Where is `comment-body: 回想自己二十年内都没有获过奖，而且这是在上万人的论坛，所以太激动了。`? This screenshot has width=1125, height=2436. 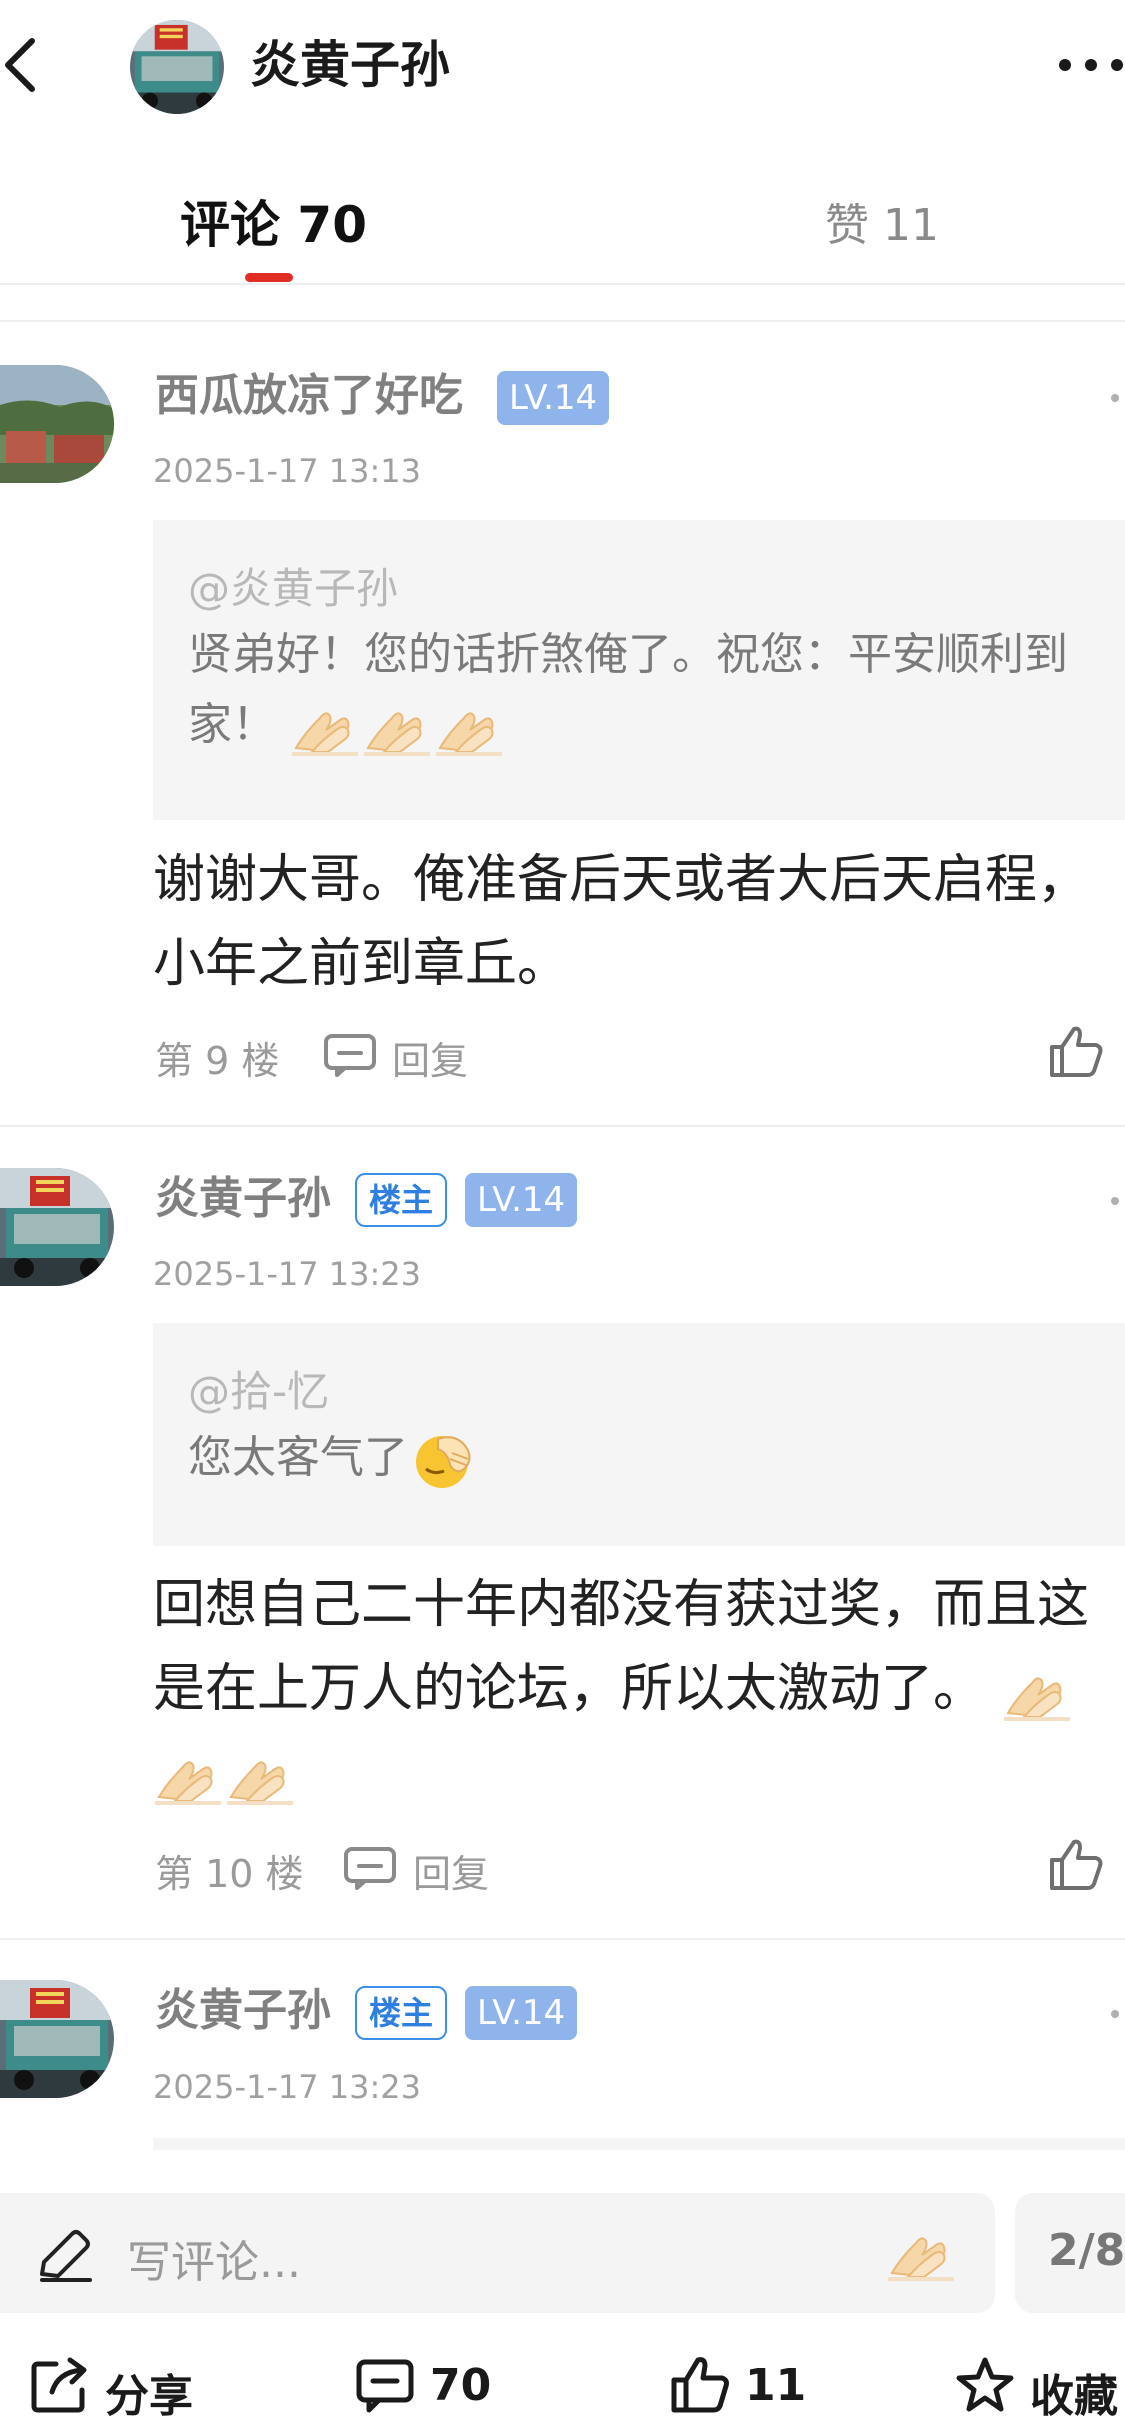 comment-body: 回想自己二十年内都没有获过奖，而且这是在上万人的论坛，所以太激动了。 is located at coordinates (639, 1689).